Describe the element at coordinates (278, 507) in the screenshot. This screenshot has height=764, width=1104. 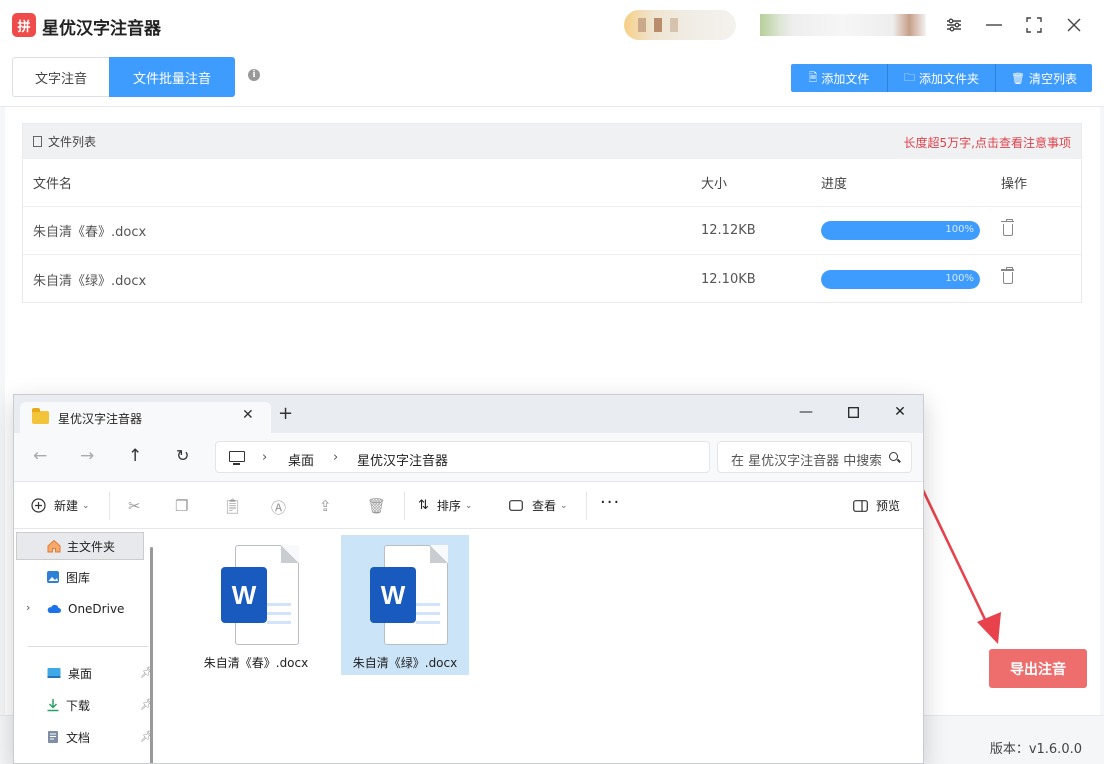
I see `rename-icon: Ⓐ` at that location.